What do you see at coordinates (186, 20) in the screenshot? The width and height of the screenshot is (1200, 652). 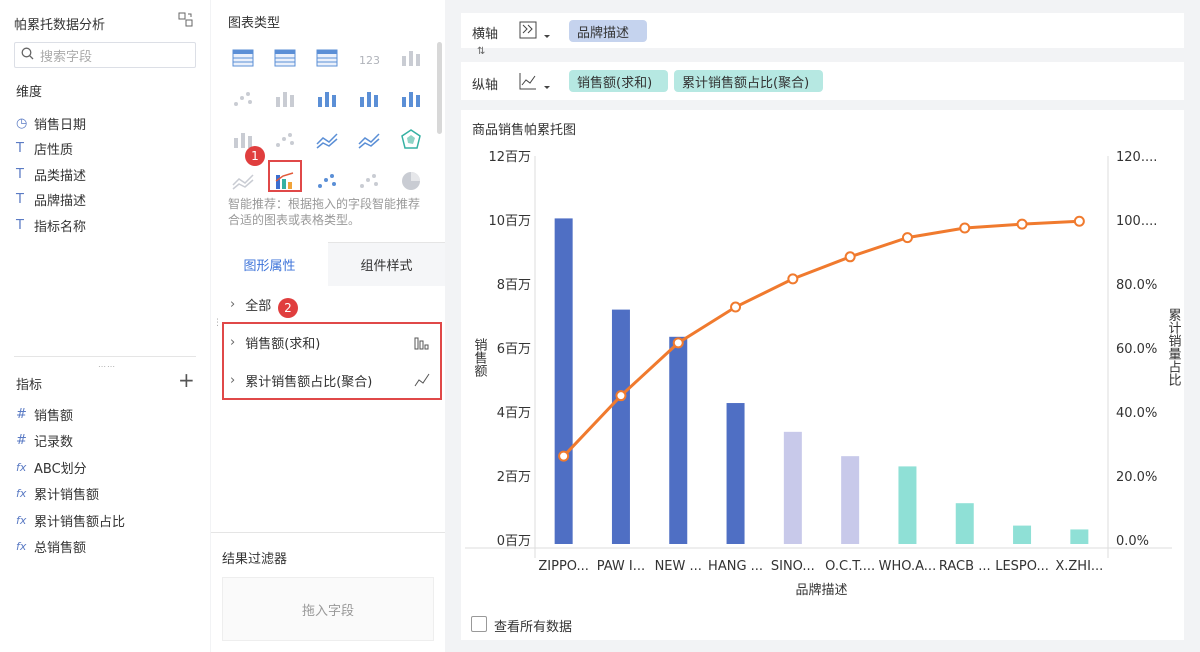 I see `switch-dataset-icon` at bounding box center [186, 20].